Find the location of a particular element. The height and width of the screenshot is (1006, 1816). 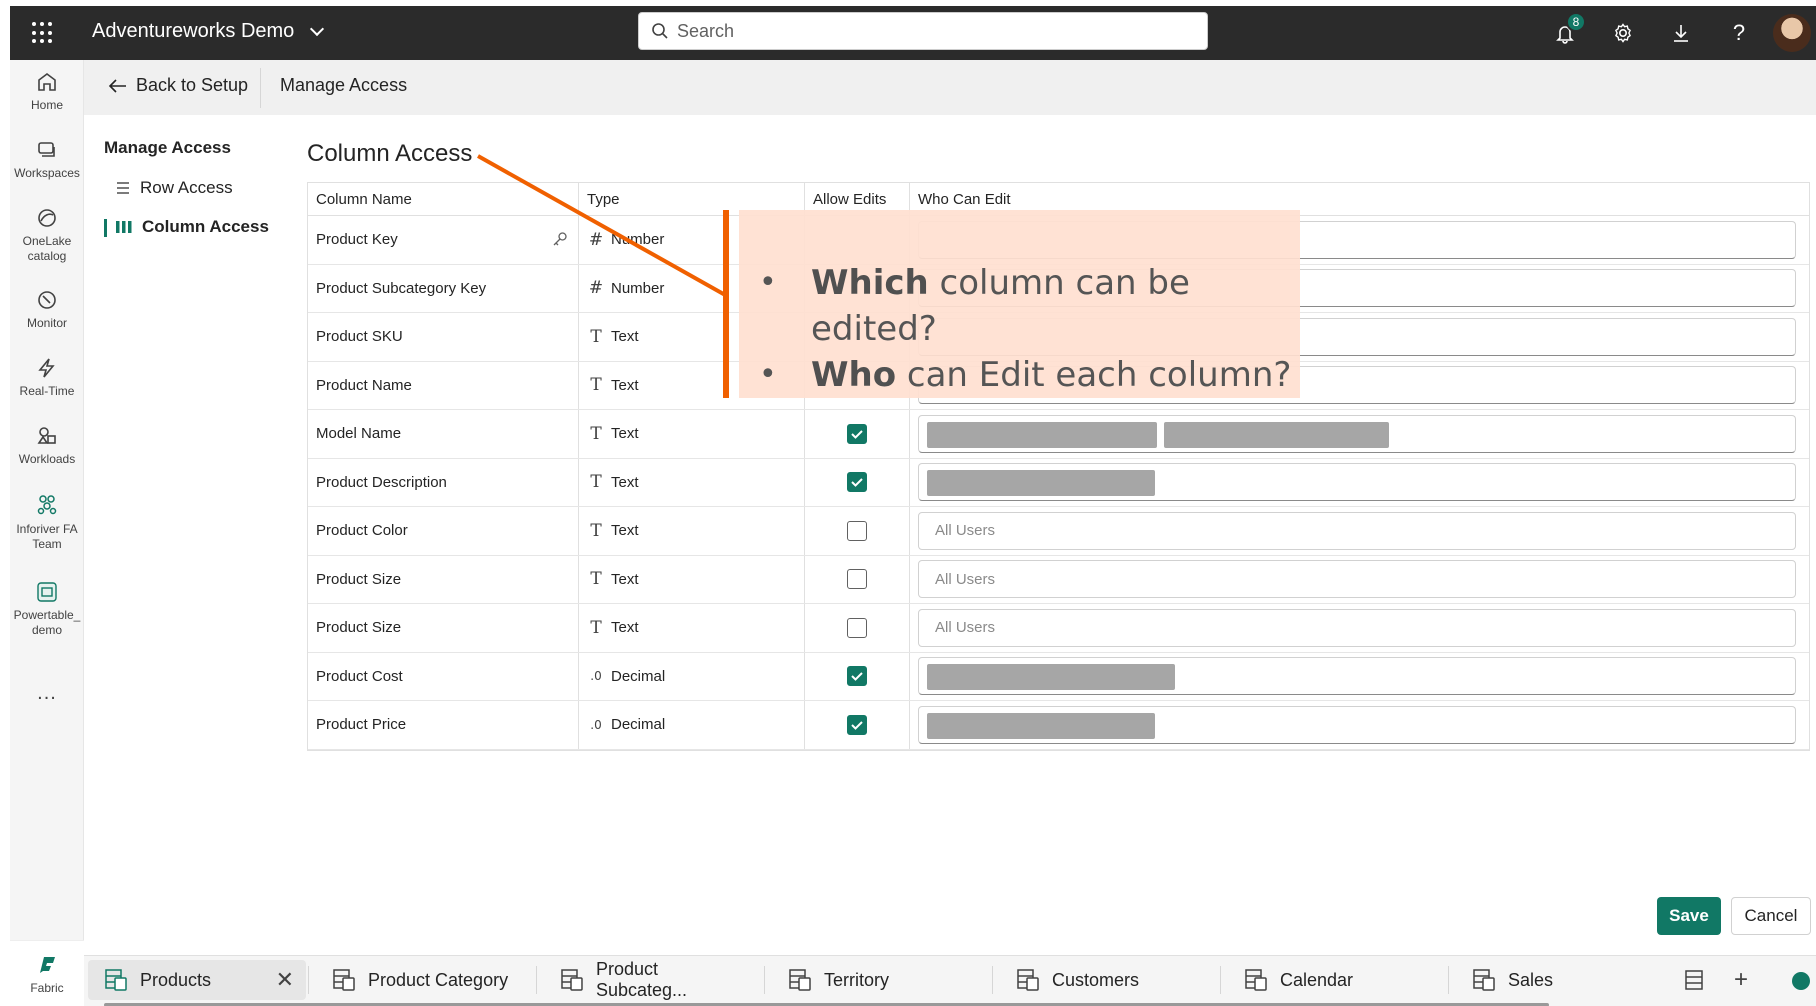

help-icon: ? is located at coordinates (1739, 32).